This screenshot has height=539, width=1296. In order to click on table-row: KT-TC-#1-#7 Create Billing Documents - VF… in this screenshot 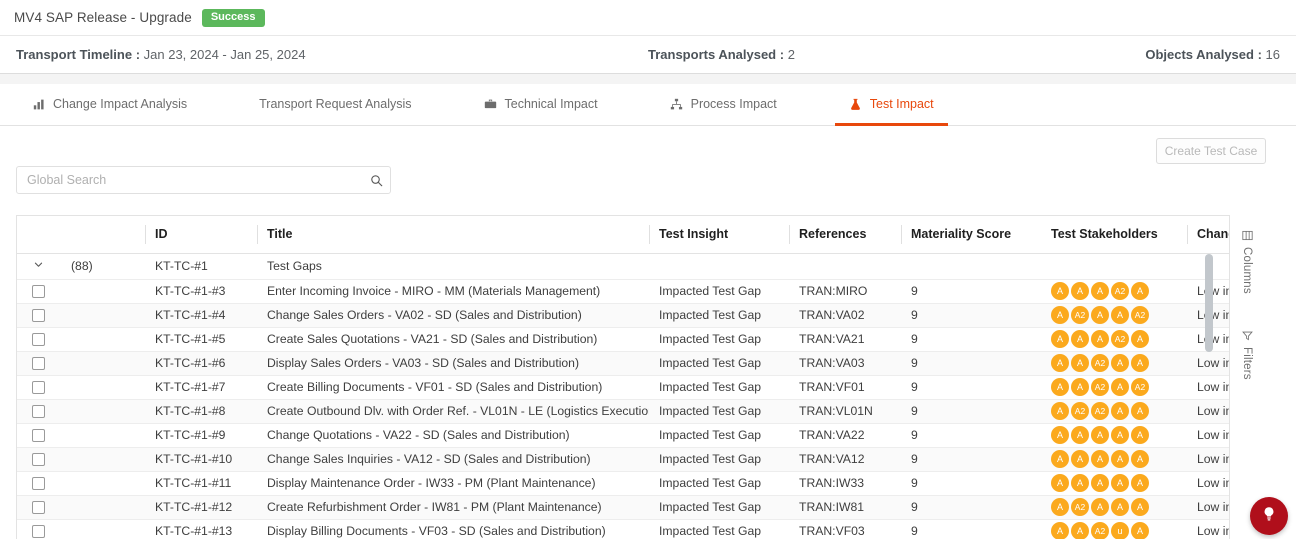, I will do `click(623, 387)`.